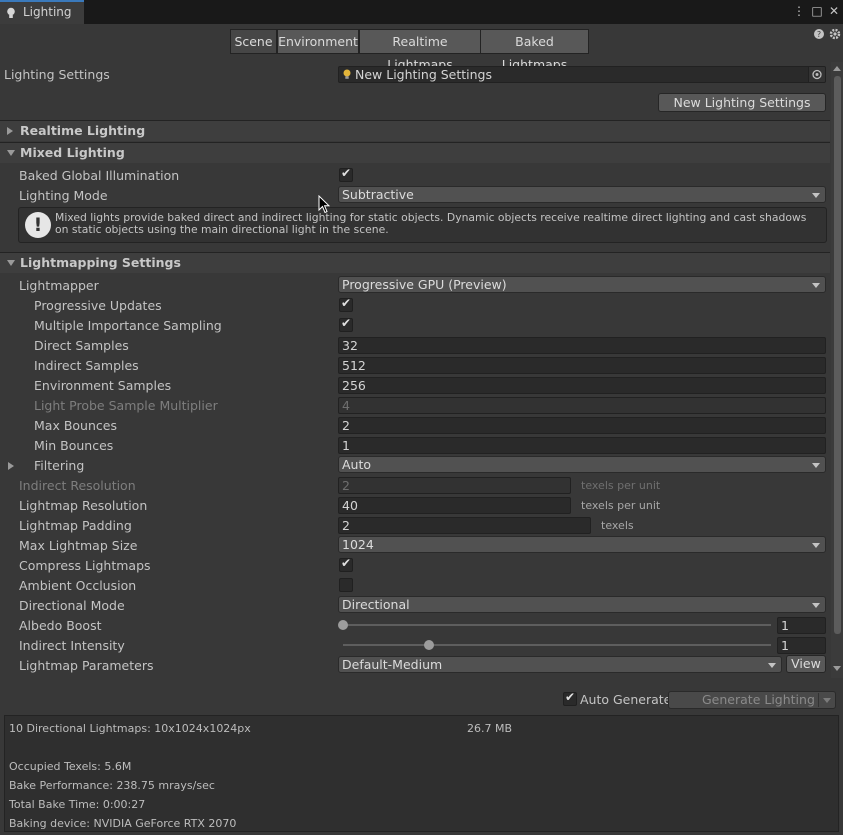 Image resolution: width=843 pixels, height=835 pixels. What do you see at coordinates (560, 664) in the screenshot?
I see `lightmap-parameters-dropdown: Default-Medium` at bounding box center [560, 664].